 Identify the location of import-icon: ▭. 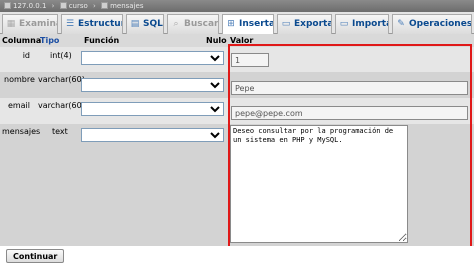
(344, 24).